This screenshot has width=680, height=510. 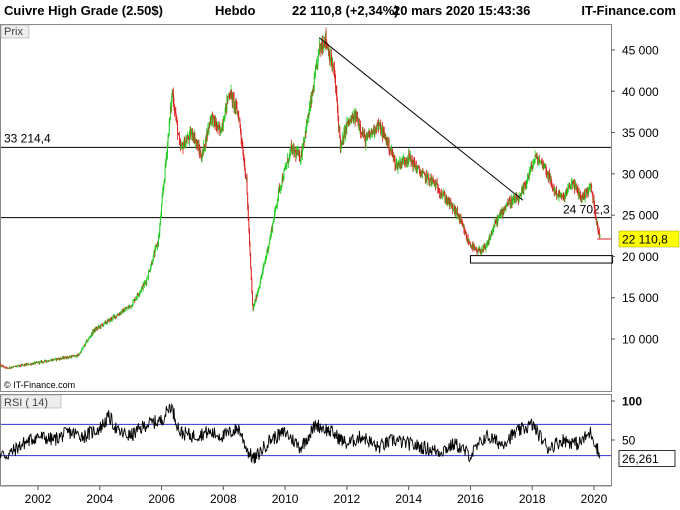 I want to click on price-panel-label: Prix, so click(x=13, y=32).